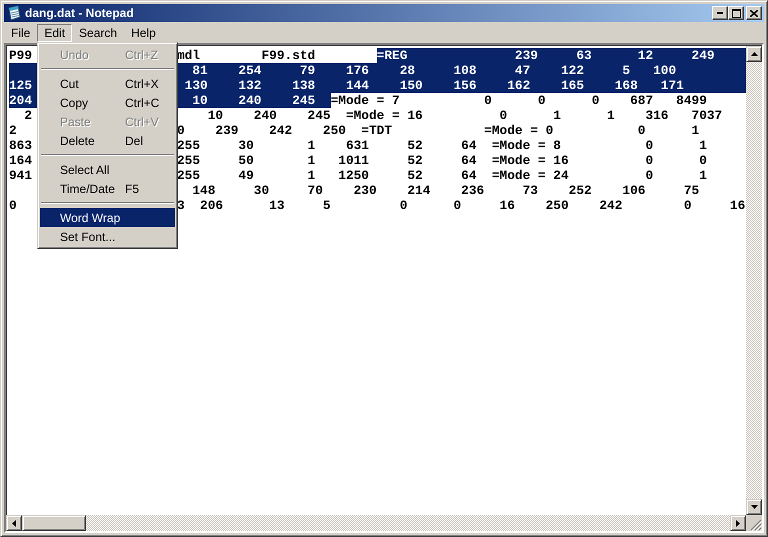  I want to click on left-arrow-icon, so click(14, 523).